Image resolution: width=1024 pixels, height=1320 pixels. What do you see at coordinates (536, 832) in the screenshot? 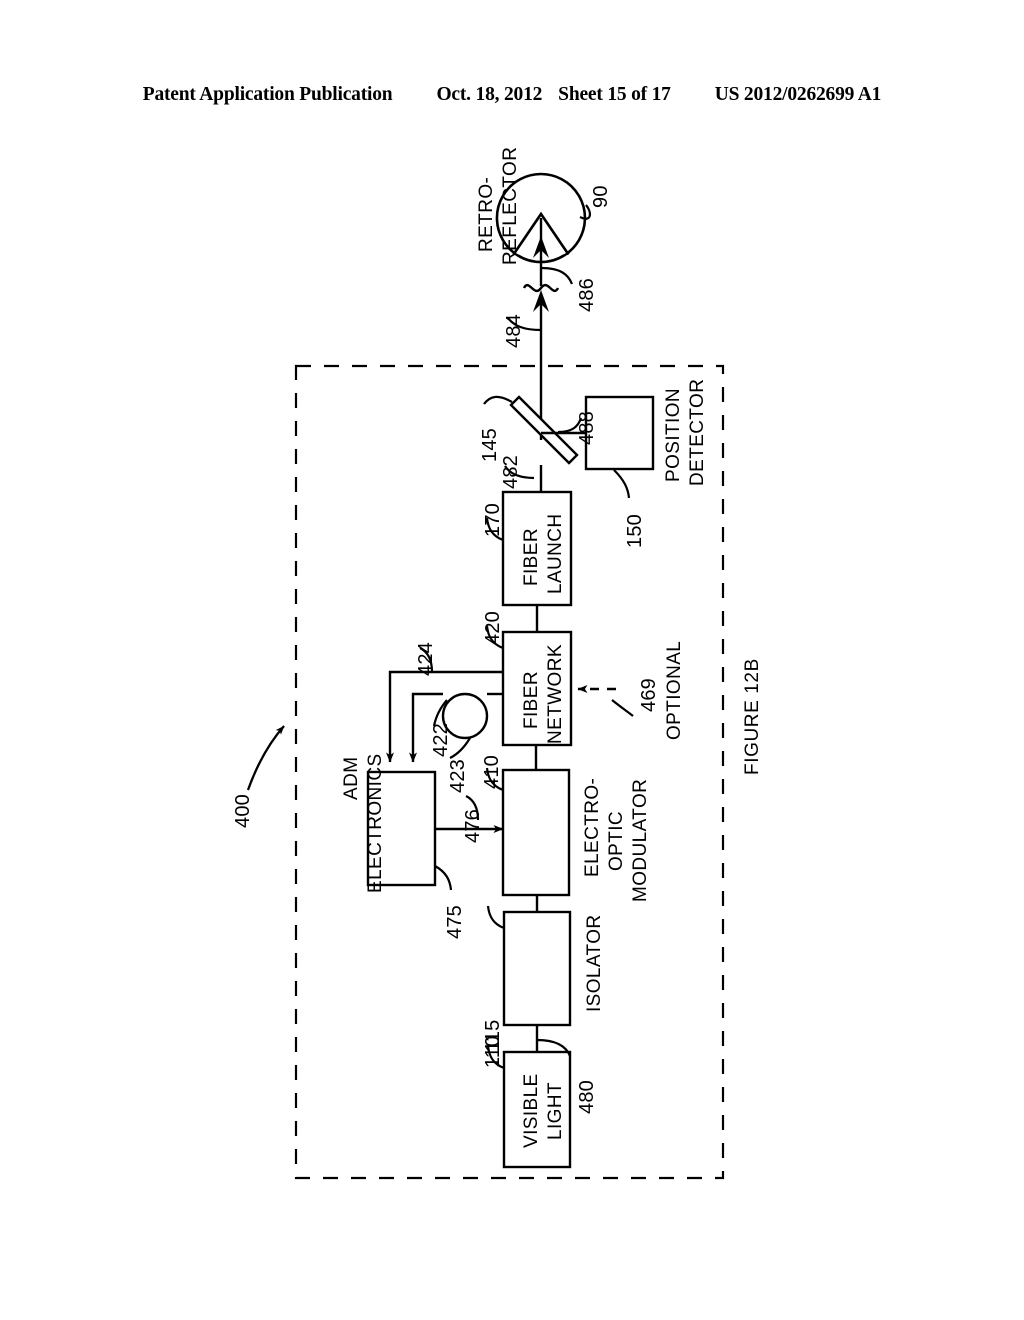
I see `electro-optic-modulator-box` at bounding box center [536, 832].